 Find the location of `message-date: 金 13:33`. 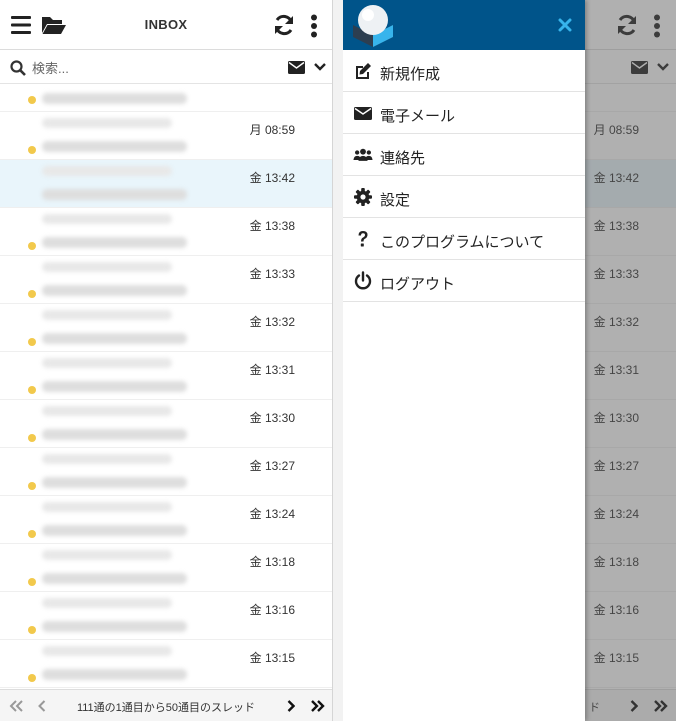

message-date: 金 13:33 is located at coordinates (272, 274).